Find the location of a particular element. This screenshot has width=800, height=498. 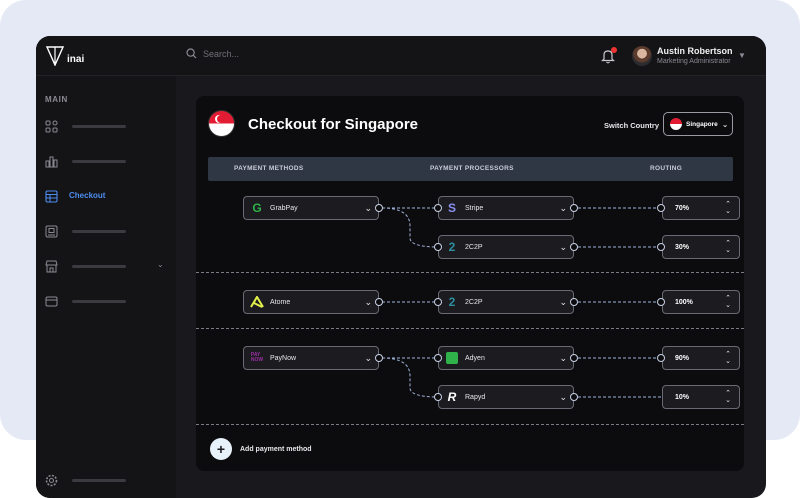

notification-badge is located at coordinates (614, 50).